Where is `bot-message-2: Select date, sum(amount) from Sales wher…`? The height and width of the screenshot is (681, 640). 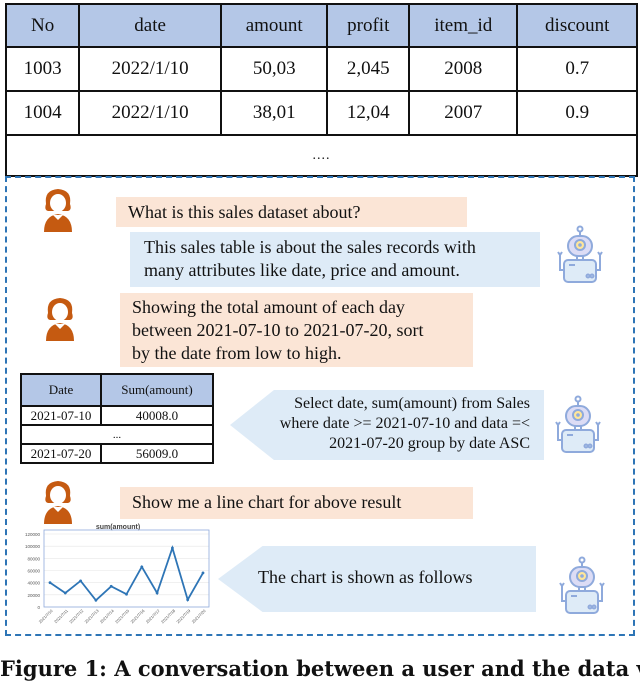
bot-message-2: Select date, sum(amount) from Sales wher… is located at coordinates (387, 425).